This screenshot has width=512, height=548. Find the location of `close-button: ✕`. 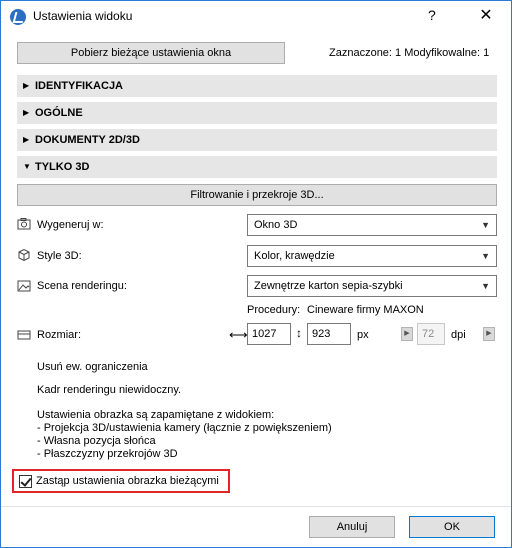

close-button: ✕ is located at coordinates (486, 16).